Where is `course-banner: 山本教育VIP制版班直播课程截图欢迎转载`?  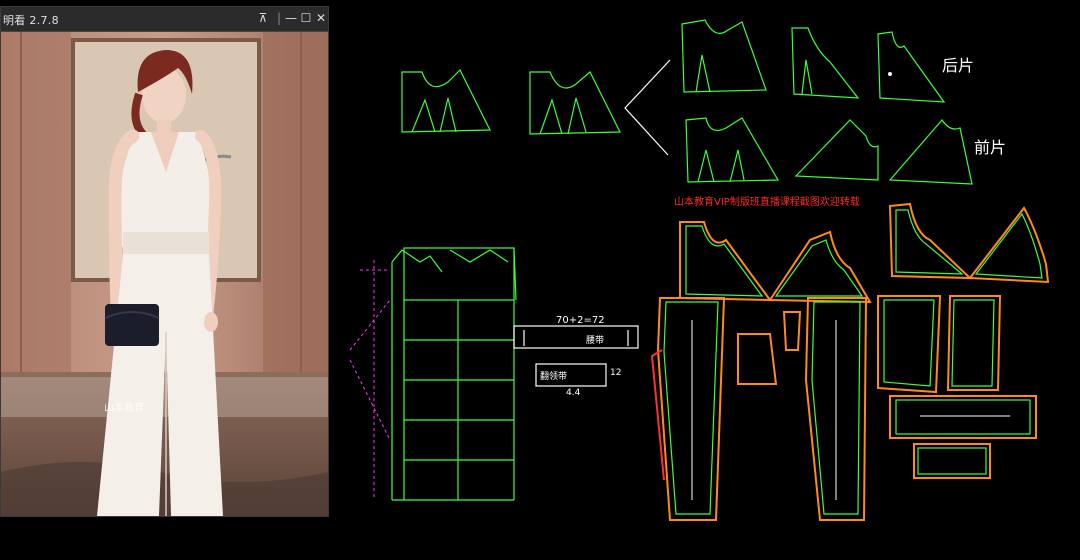 course-banner: 山本教育VIP制版班直播课程截图欢迎转载 is located at coordinates (767, 202).